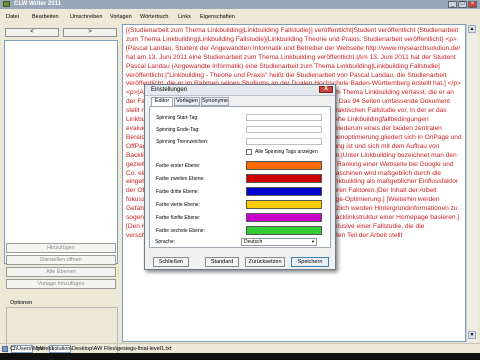 This screenshot has height=360, width=480. I want to click on color-level3-label: Farbe dritte Ebene:, so click(177, 192).